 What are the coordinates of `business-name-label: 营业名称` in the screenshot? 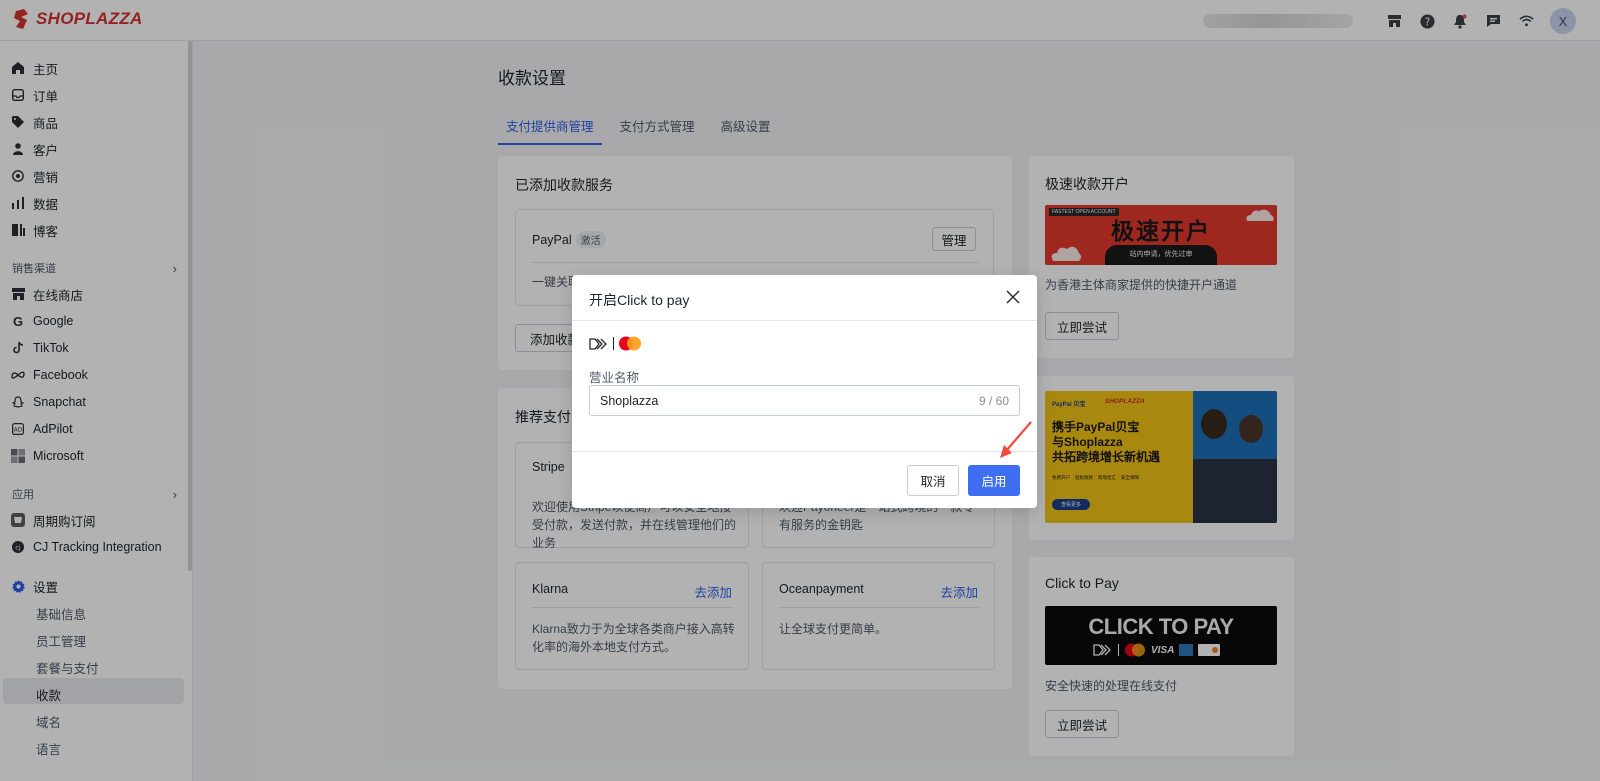 It's located at (614, 378).